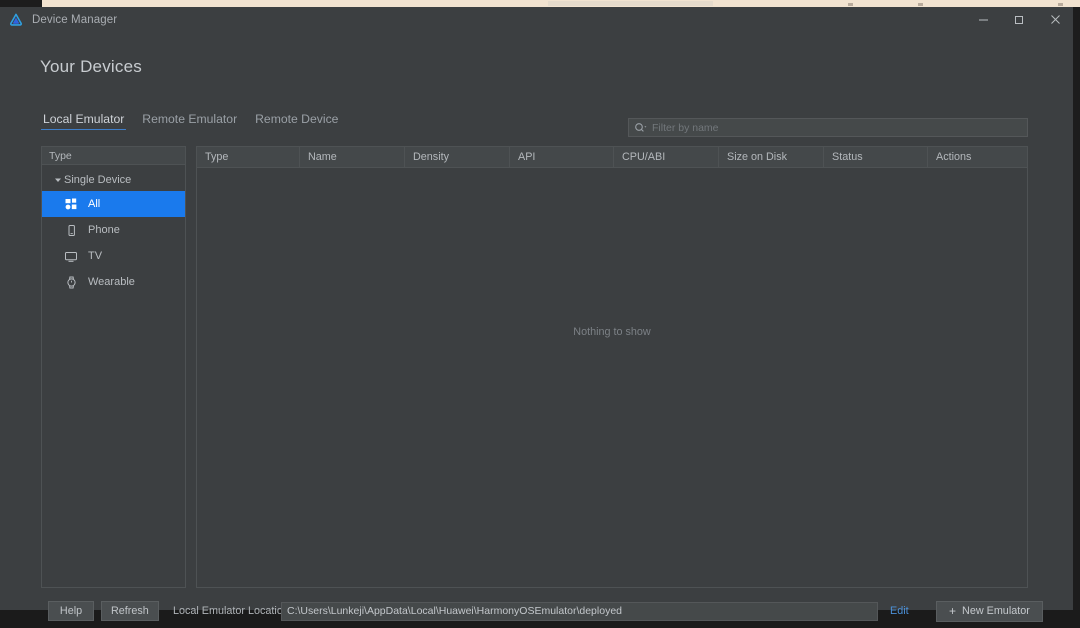 The height and width of the screenshot is (628, 1080). I want to click on restore-icon, so click(1019, 19).